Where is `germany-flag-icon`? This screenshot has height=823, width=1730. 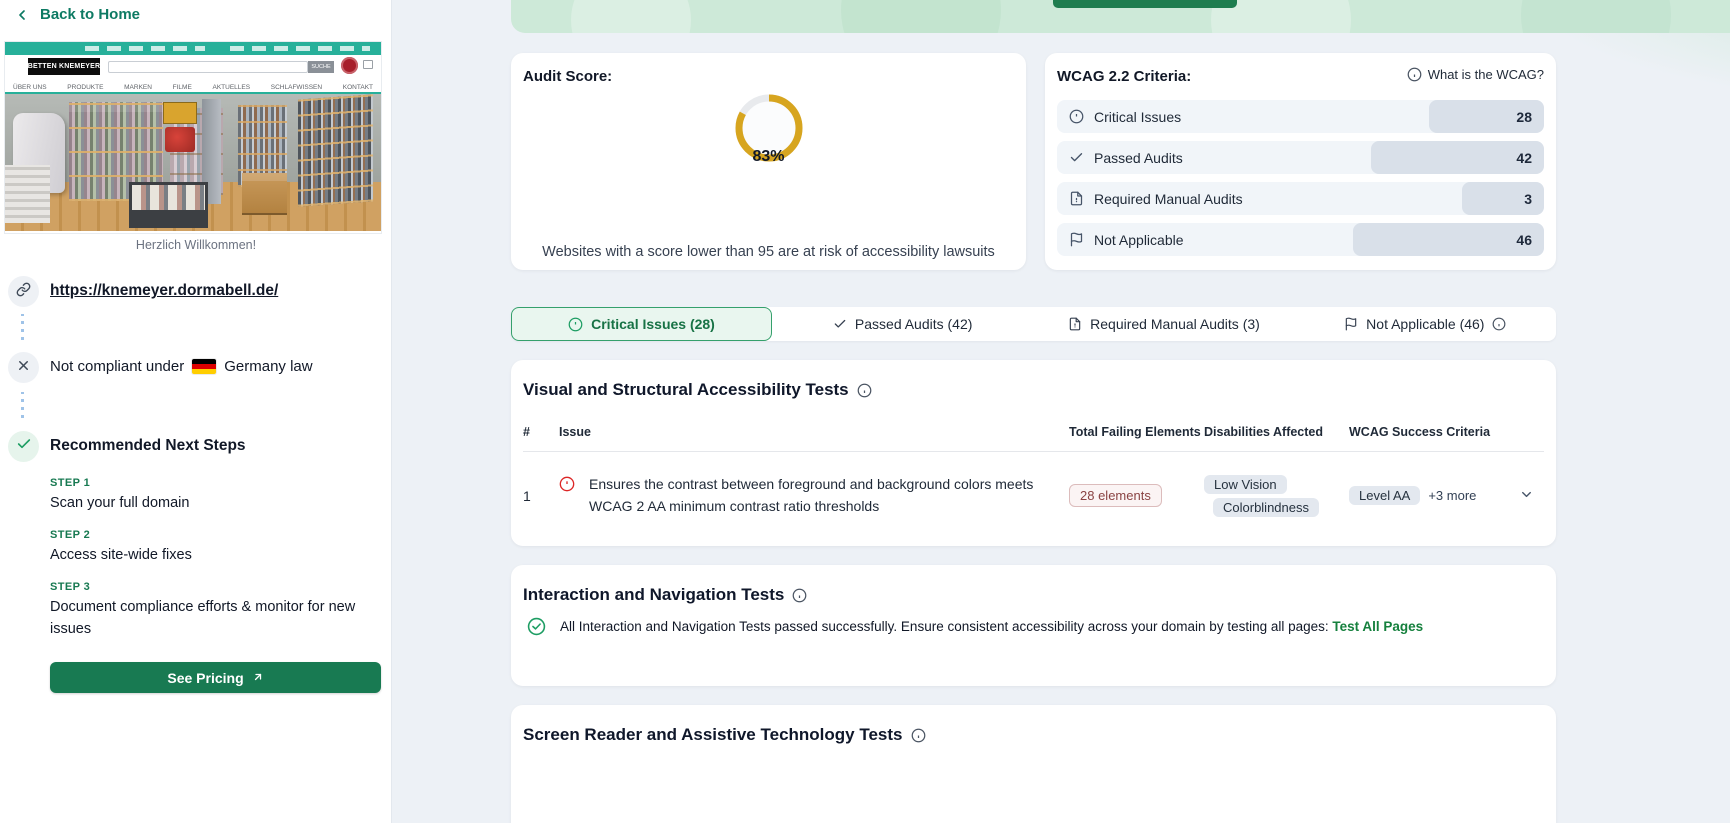
germany-flag-icon is located at coordinates (204, 366).